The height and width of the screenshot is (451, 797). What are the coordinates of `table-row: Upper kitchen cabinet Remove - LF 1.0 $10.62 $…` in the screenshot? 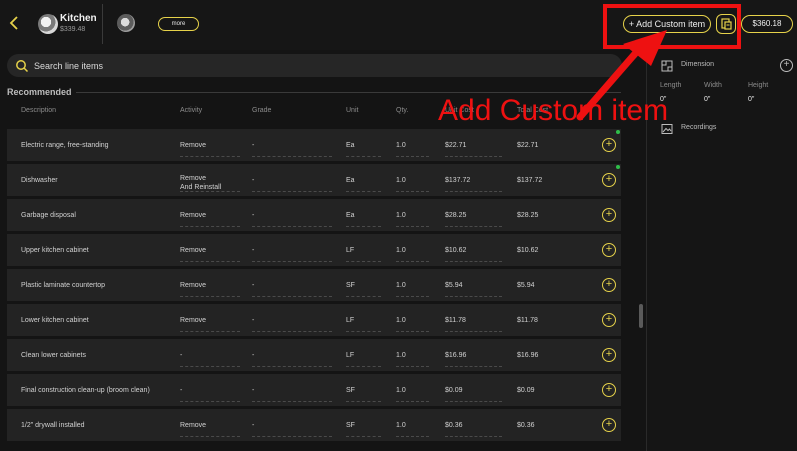 It's located at (314, 250).